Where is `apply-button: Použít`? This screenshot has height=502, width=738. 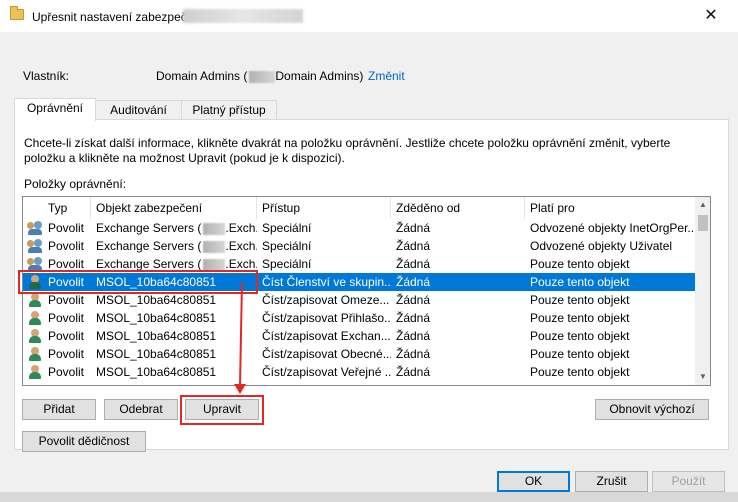
apply-button: Použít is located at coordinates (688, 481).